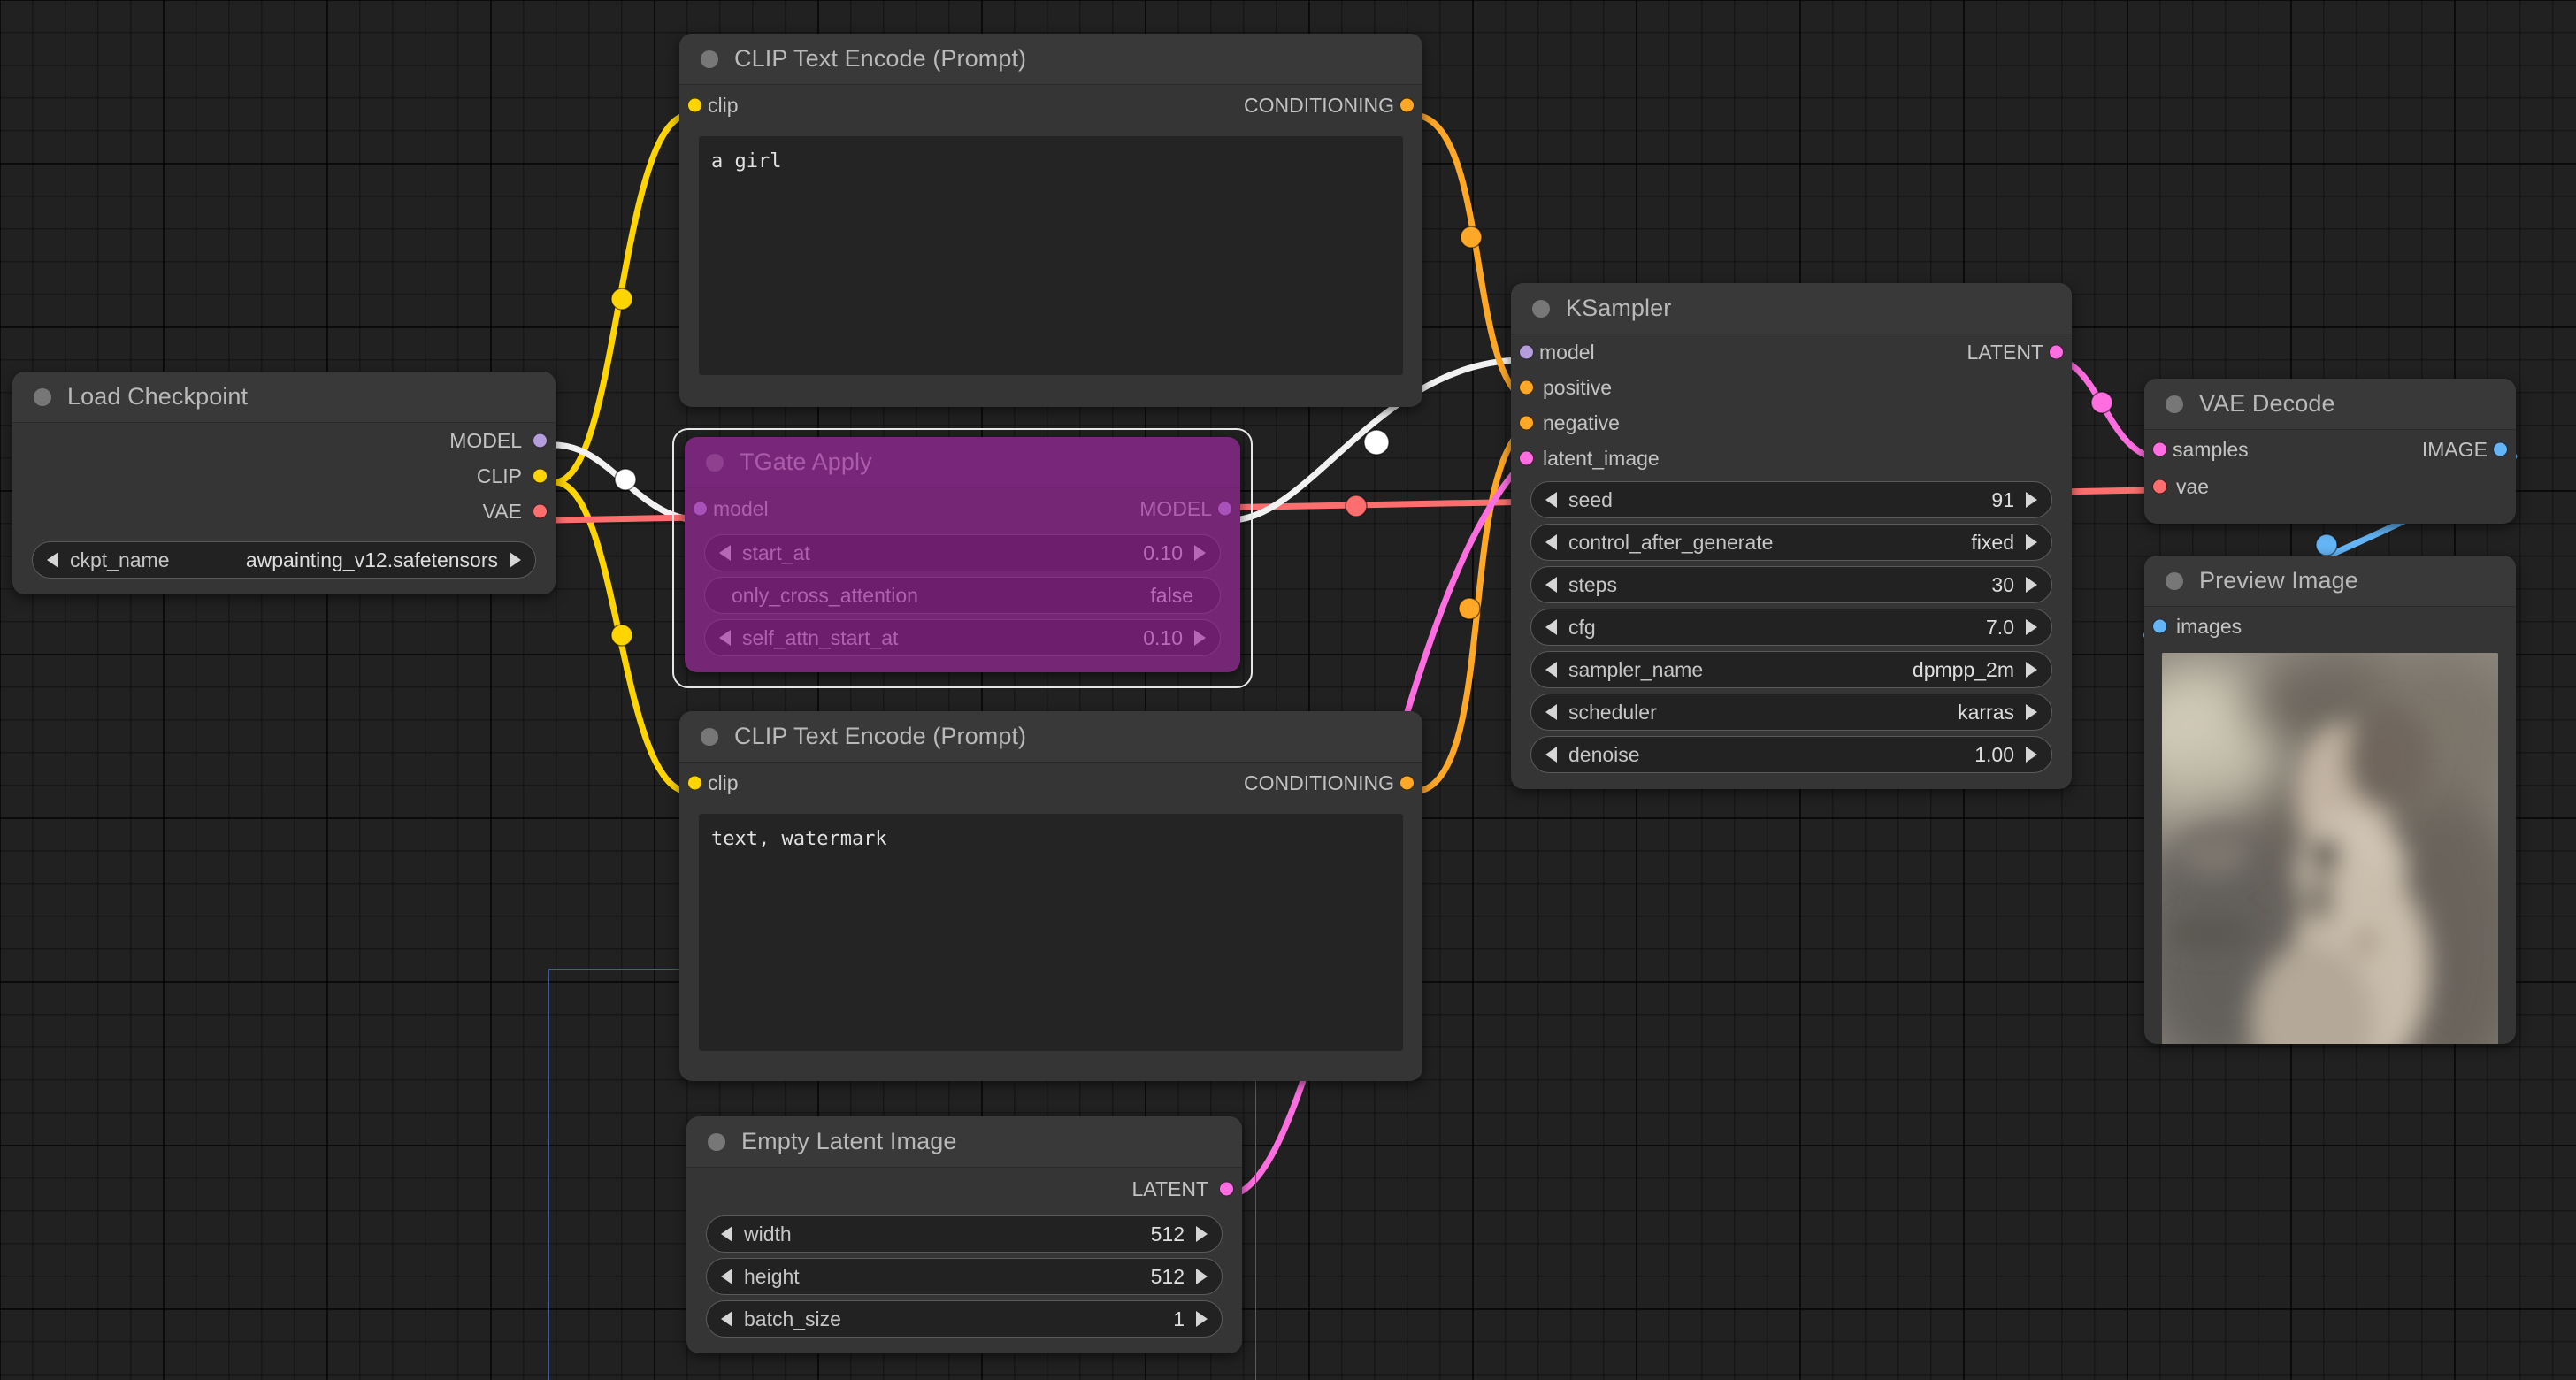 The image size is (2576, 1380). Describe the element at coordinates (1791, 423) in the screenshot. I see `input-slot-negative: negative` at that location.